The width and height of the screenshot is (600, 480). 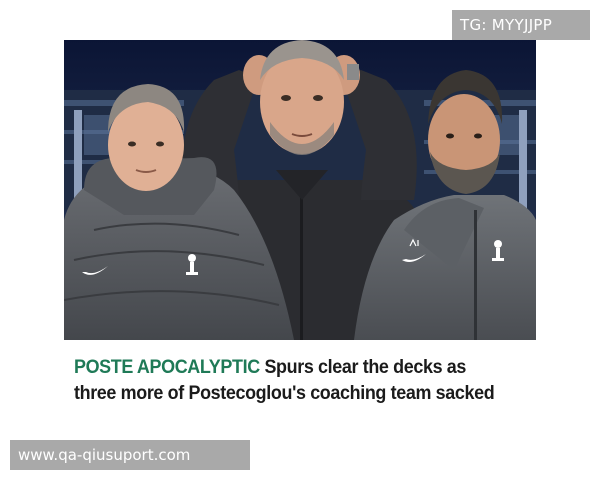 What do you see at coordinates (130, 455) in the screenshot?
I see `site-watermark: www.qa-qiusuport.com` at bounding box center [130, 455].